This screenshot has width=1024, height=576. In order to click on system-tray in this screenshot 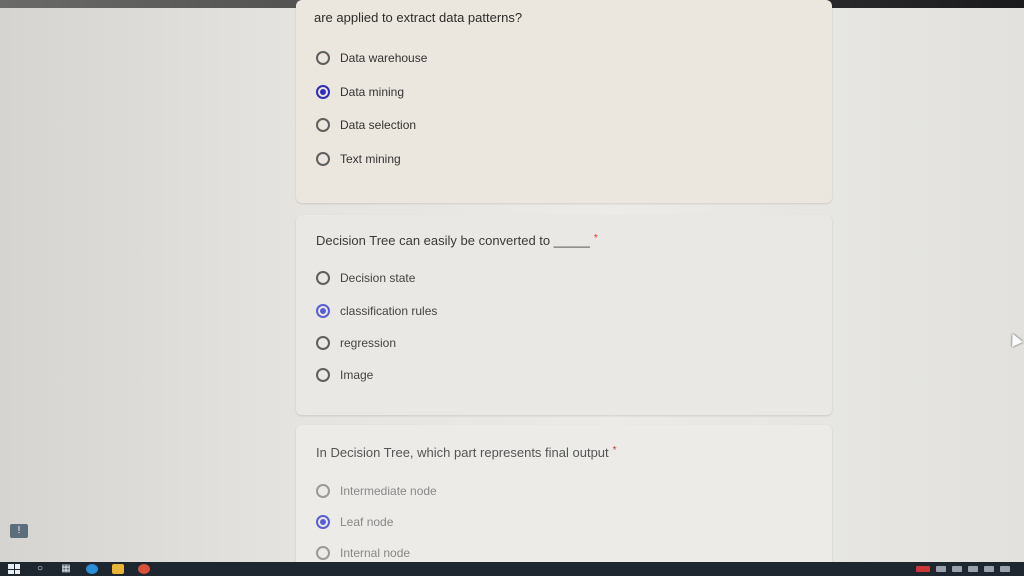, I will do `click(963, 569)`.